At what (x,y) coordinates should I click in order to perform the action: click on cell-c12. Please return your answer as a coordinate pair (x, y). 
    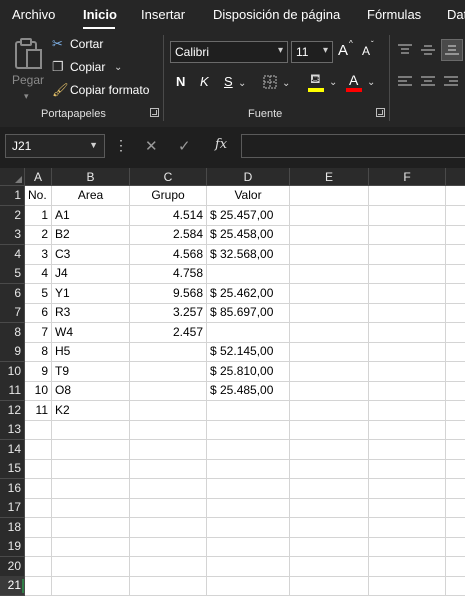
    Looking at the image, I should click on (168, 410).